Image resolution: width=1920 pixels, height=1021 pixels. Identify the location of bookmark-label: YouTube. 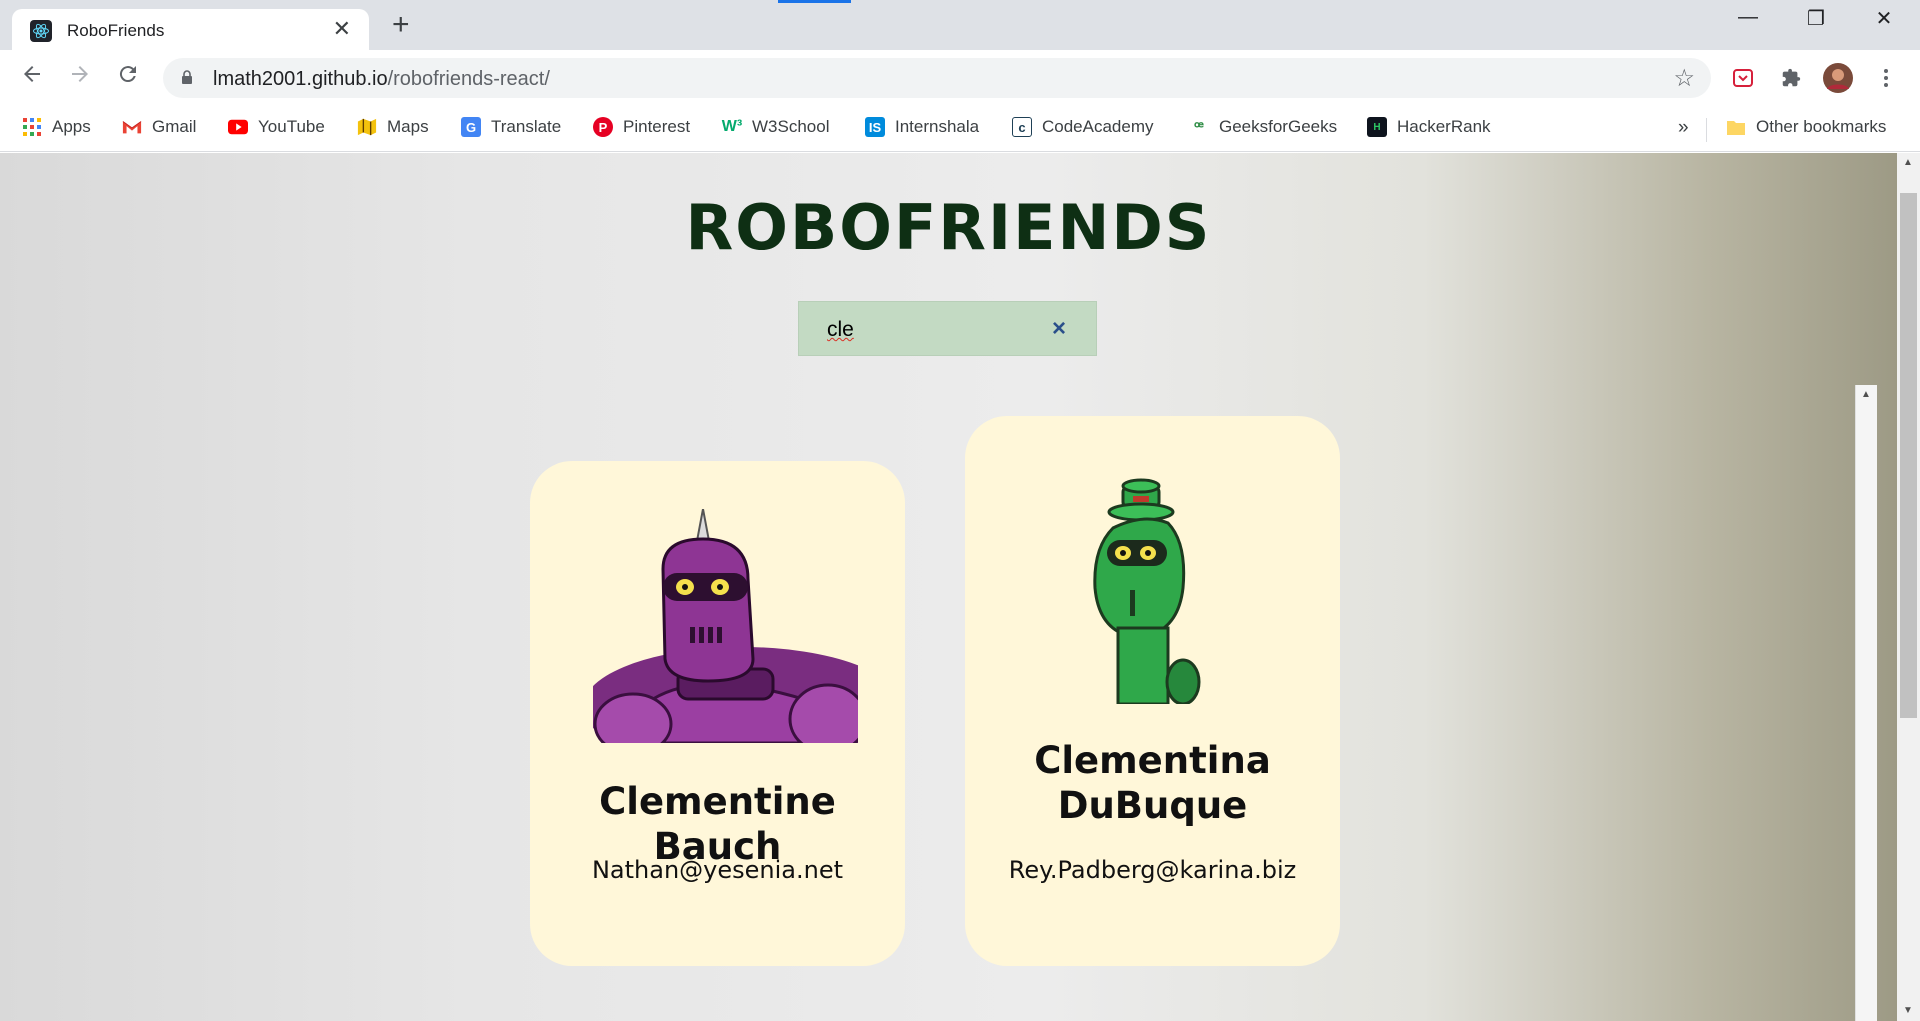
(291, 126).